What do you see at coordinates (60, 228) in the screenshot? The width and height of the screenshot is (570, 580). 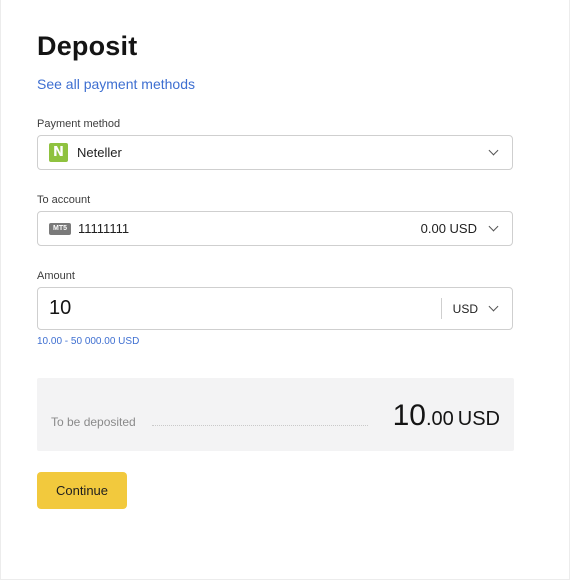 I see `mt5-platform-badge: MT5` at bounding box center [60, 228].